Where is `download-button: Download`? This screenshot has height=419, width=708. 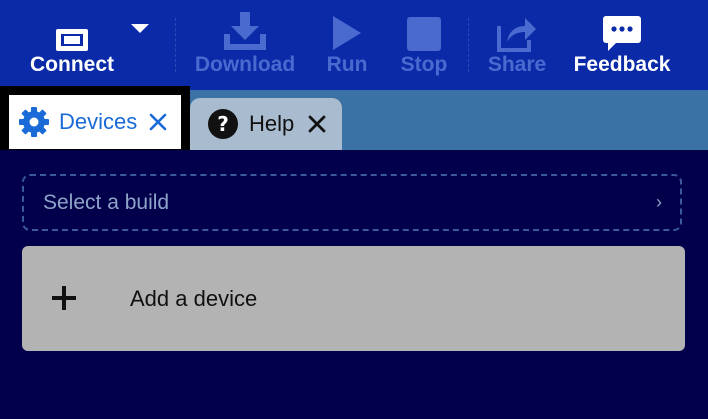
download-button: Download is located at coordinates (245, 45).